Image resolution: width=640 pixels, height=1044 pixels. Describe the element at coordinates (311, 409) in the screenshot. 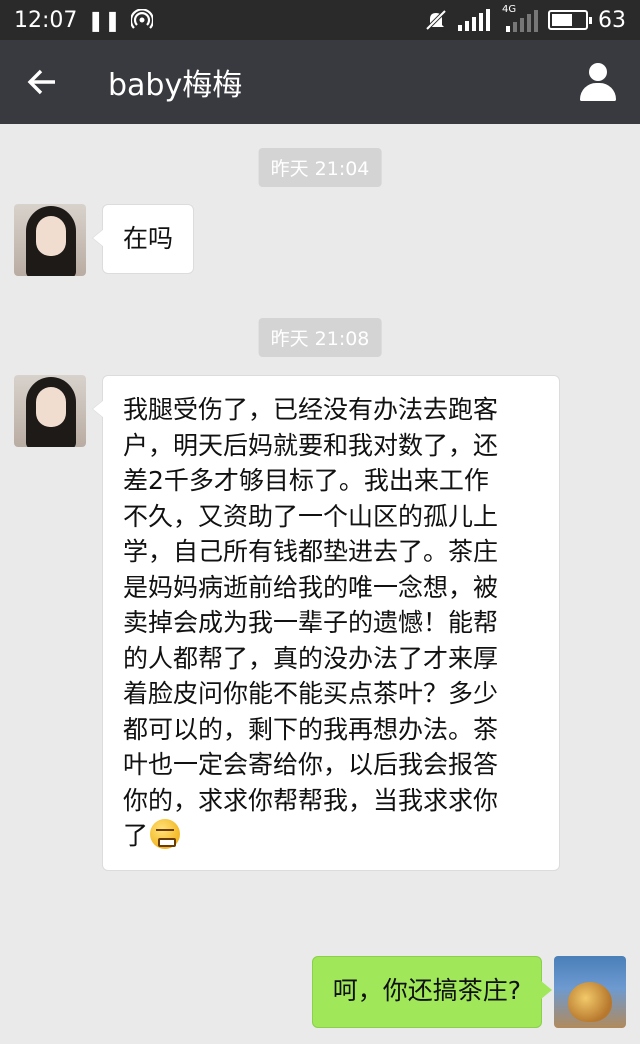

I see `message-line: 我腿受伤了，已经没有办法去跑客` at that location.